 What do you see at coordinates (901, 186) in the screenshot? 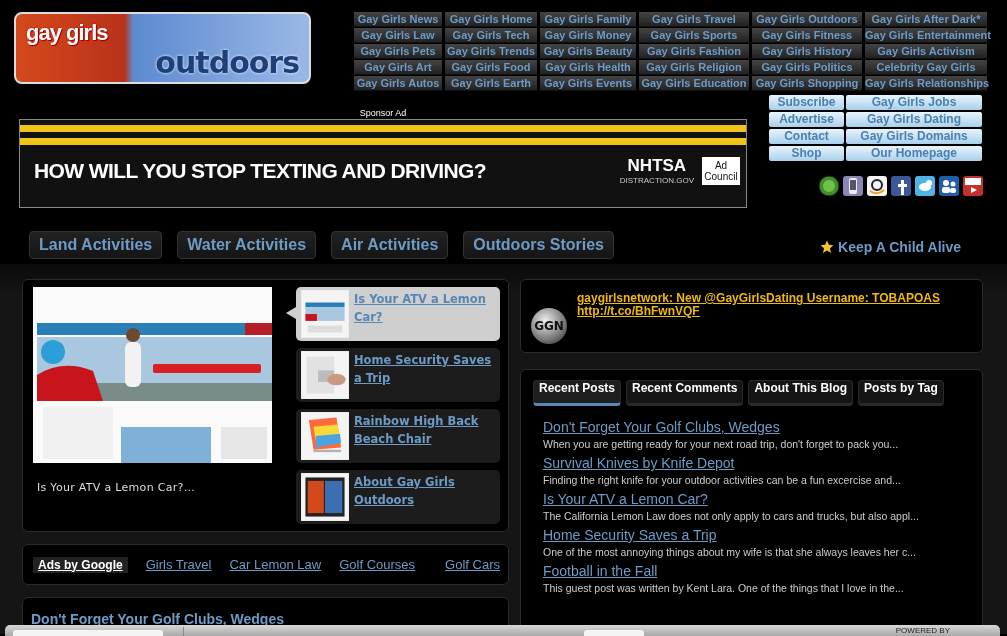
I see `square-icon` at bounding box center [901, 186].